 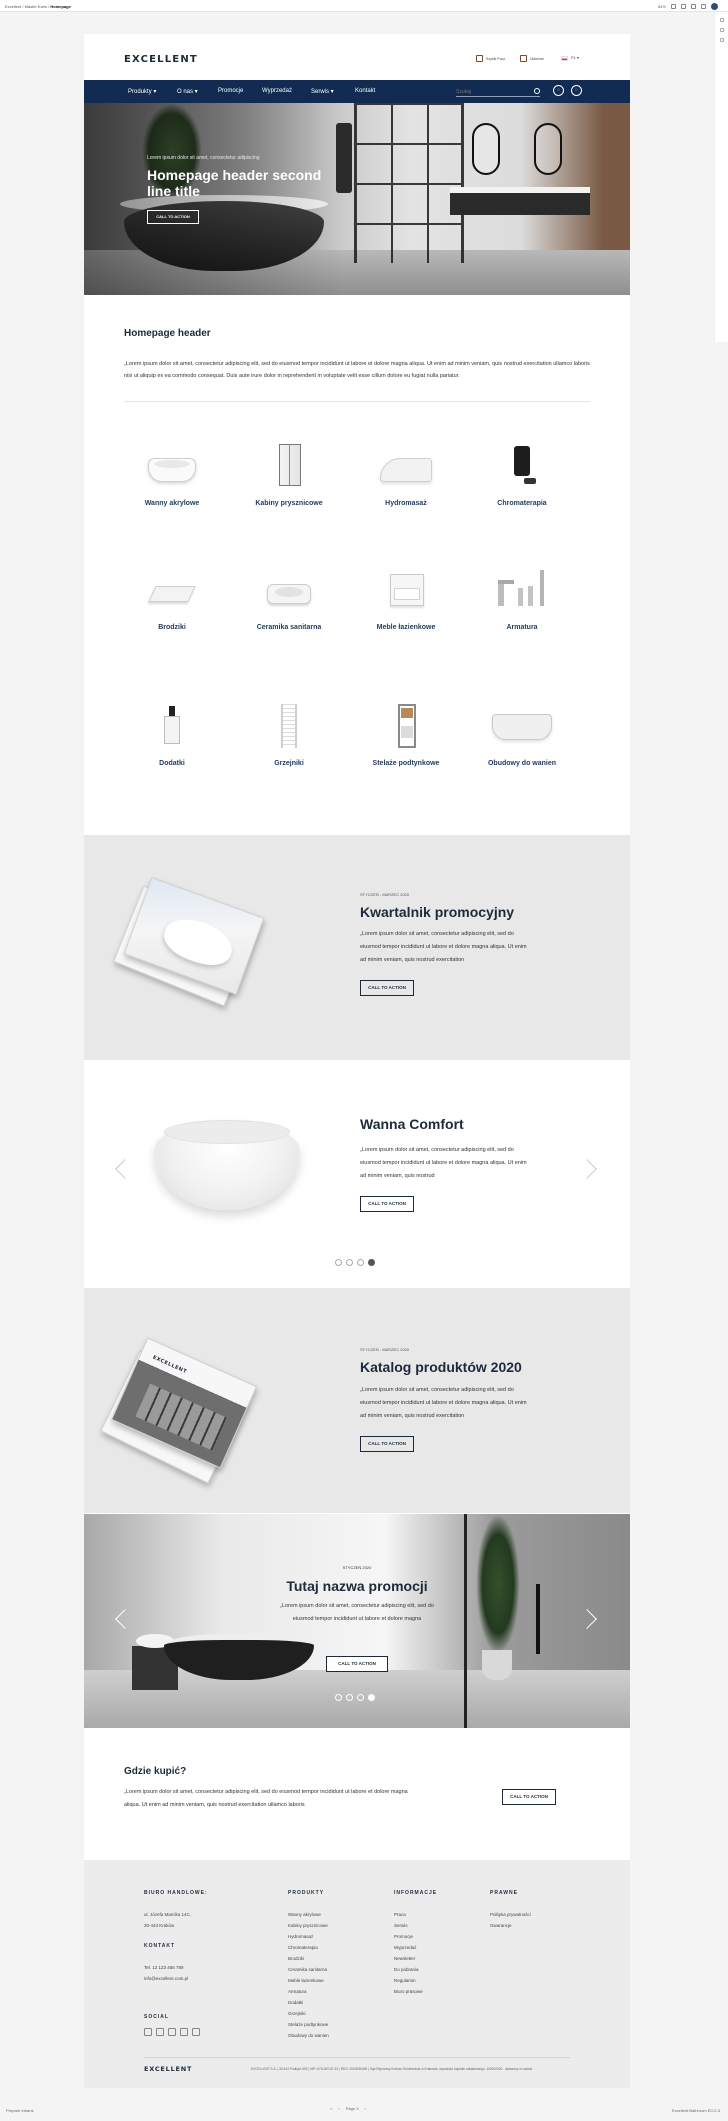 I want to click on footer-link: Promocje, so click(x=415, y=1936).